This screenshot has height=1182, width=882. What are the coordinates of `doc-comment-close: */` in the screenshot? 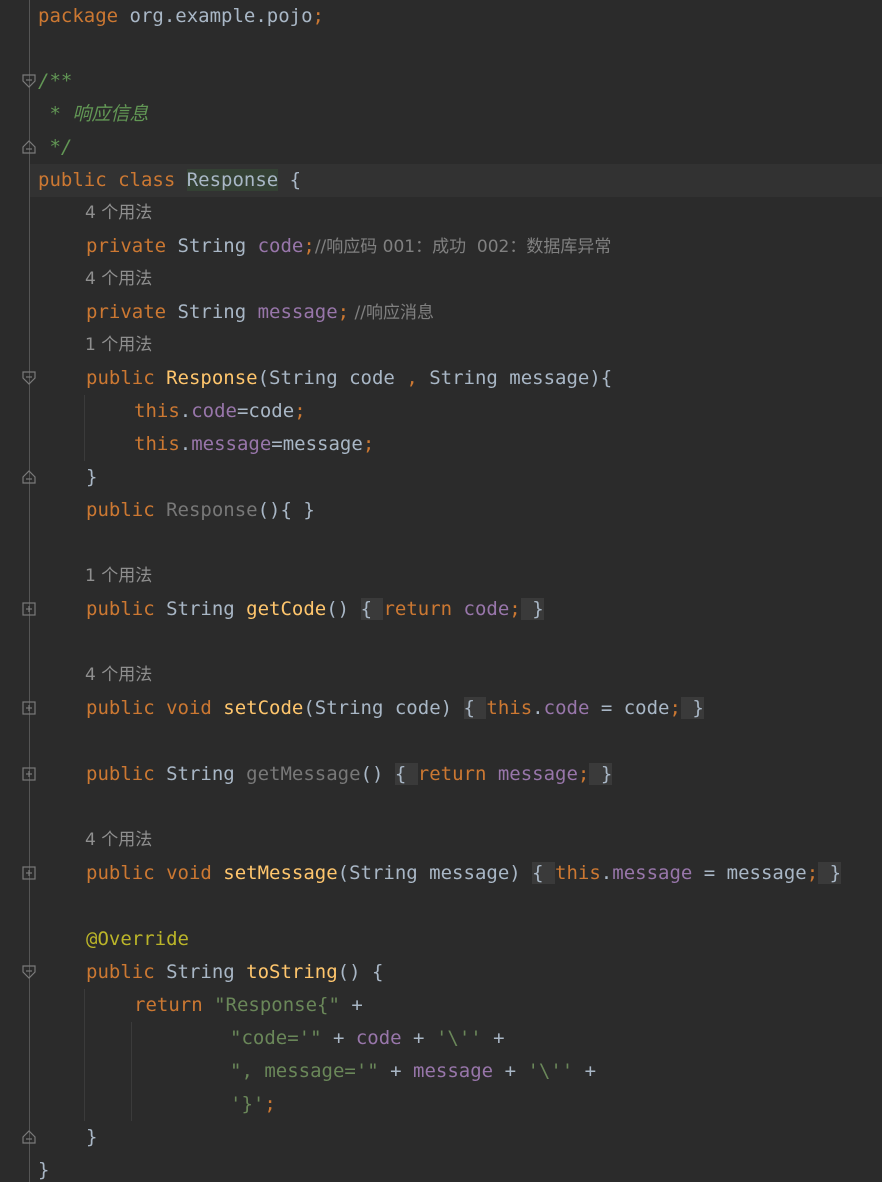 It's located at (55, 147).